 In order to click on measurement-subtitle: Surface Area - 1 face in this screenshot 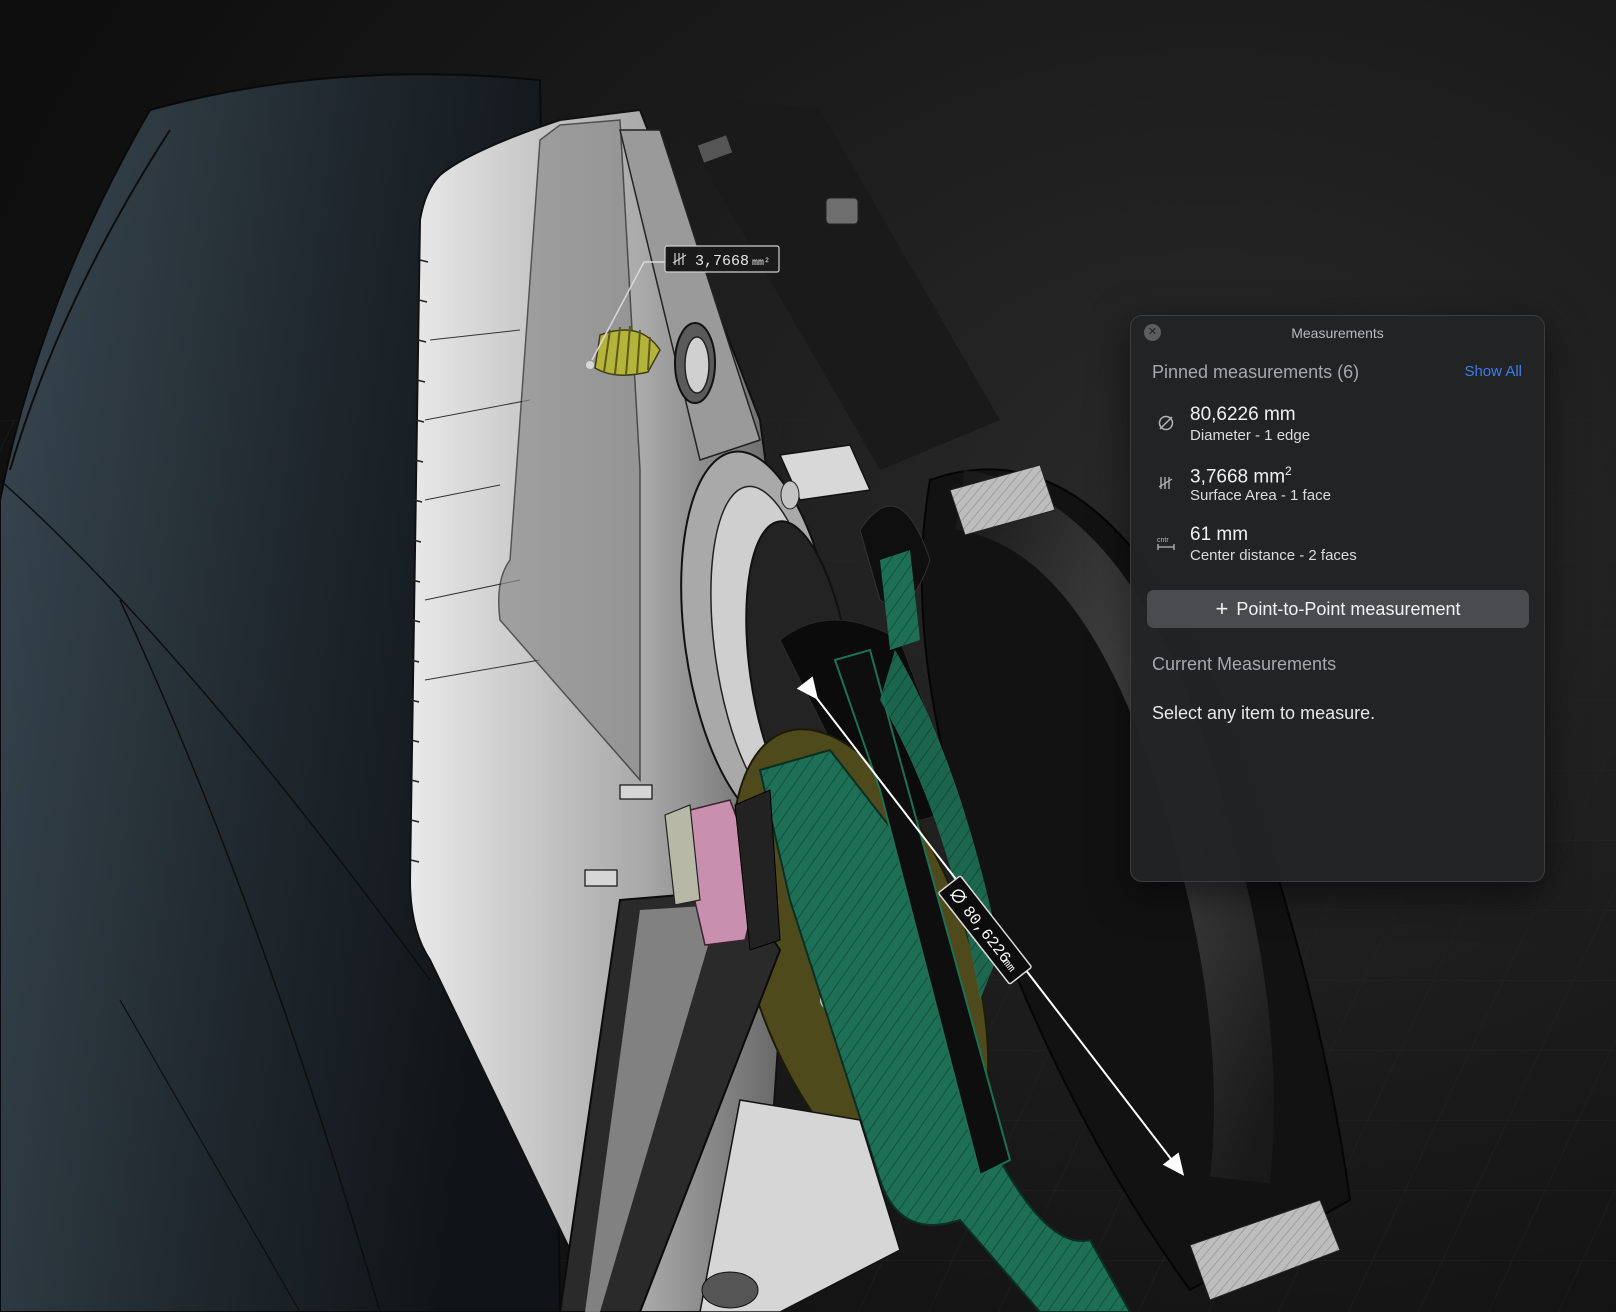, I will do `click(1260, 495)`.